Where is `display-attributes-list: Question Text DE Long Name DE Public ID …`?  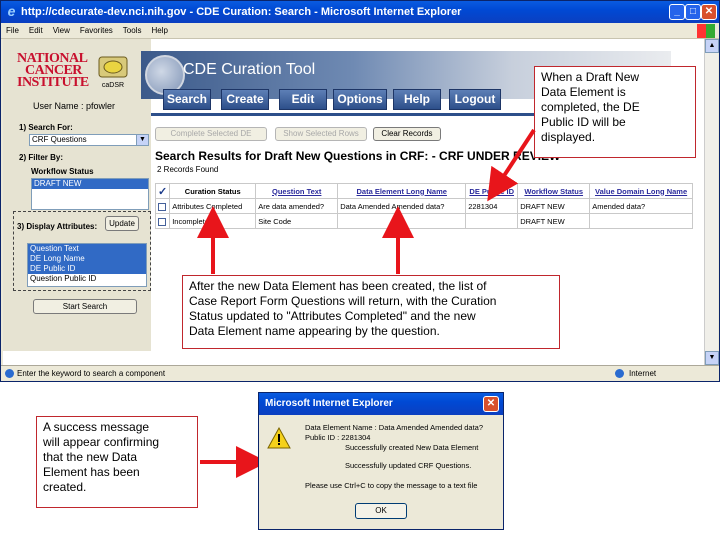 display-attributes-list: Question Text DE Long Name DE Public ID … is located at coordinates (87, 265).